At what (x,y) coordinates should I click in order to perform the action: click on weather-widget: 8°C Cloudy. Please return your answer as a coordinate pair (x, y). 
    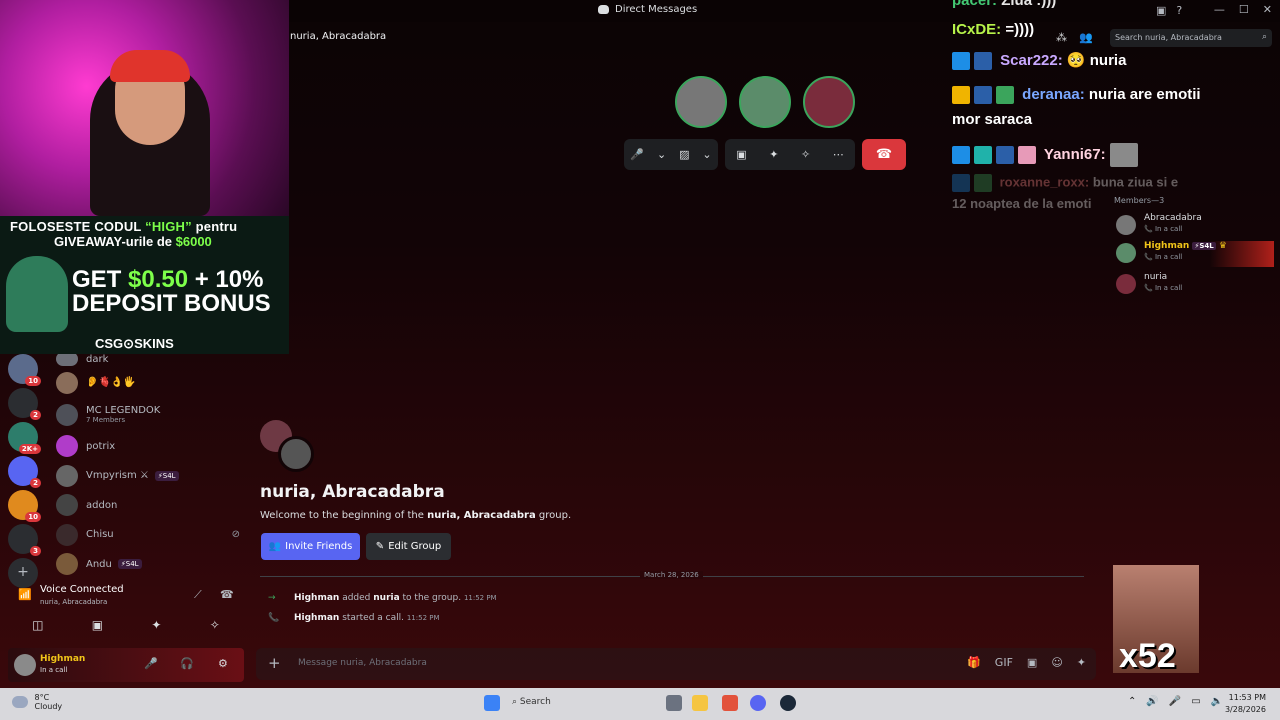
    Looking at the image, I should click on (37, 702).